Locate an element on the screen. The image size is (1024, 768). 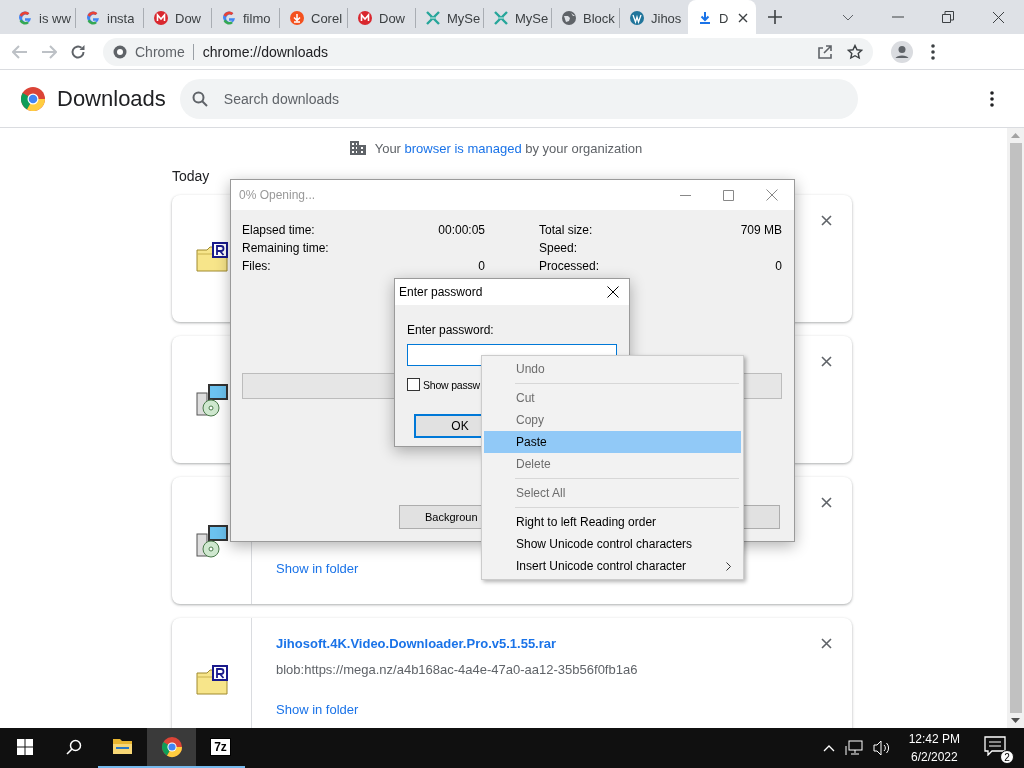
checkbox-label: Show passw is located at coordinates (451, 384).